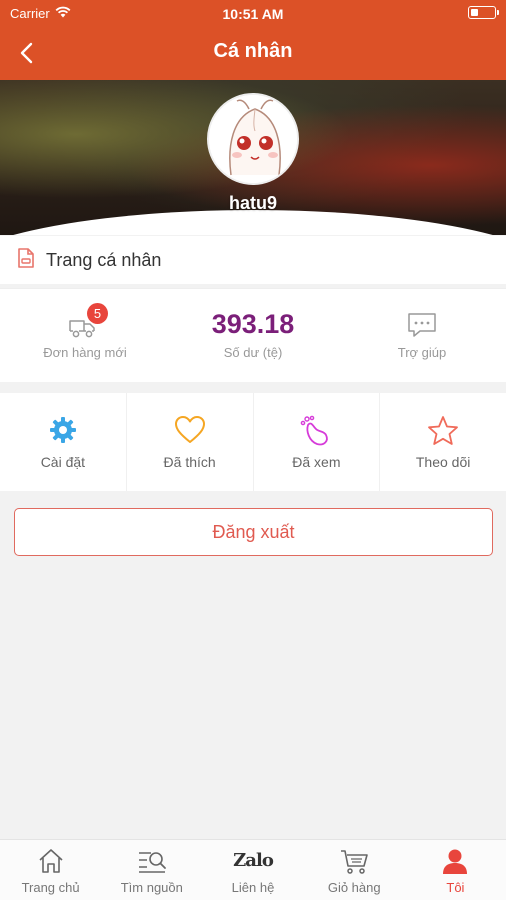 This screenshot has width=506, height=900. I want to click on settings-icon-wrap, so click(63, 431).